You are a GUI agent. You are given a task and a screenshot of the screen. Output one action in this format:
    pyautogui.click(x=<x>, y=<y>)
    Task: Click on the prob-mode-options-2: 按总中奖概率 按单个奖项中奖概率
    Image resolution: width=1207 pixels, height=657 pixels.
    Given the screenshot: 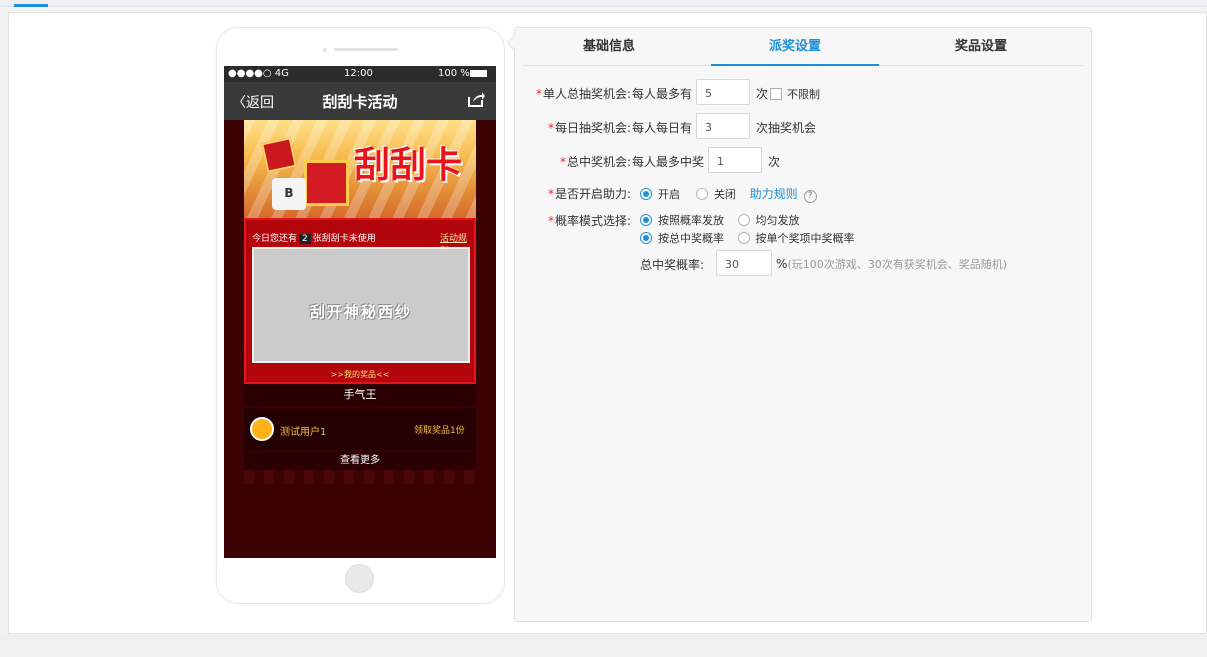 What is the action you would take?
    pyautogui.click(x=747, y=238)
    